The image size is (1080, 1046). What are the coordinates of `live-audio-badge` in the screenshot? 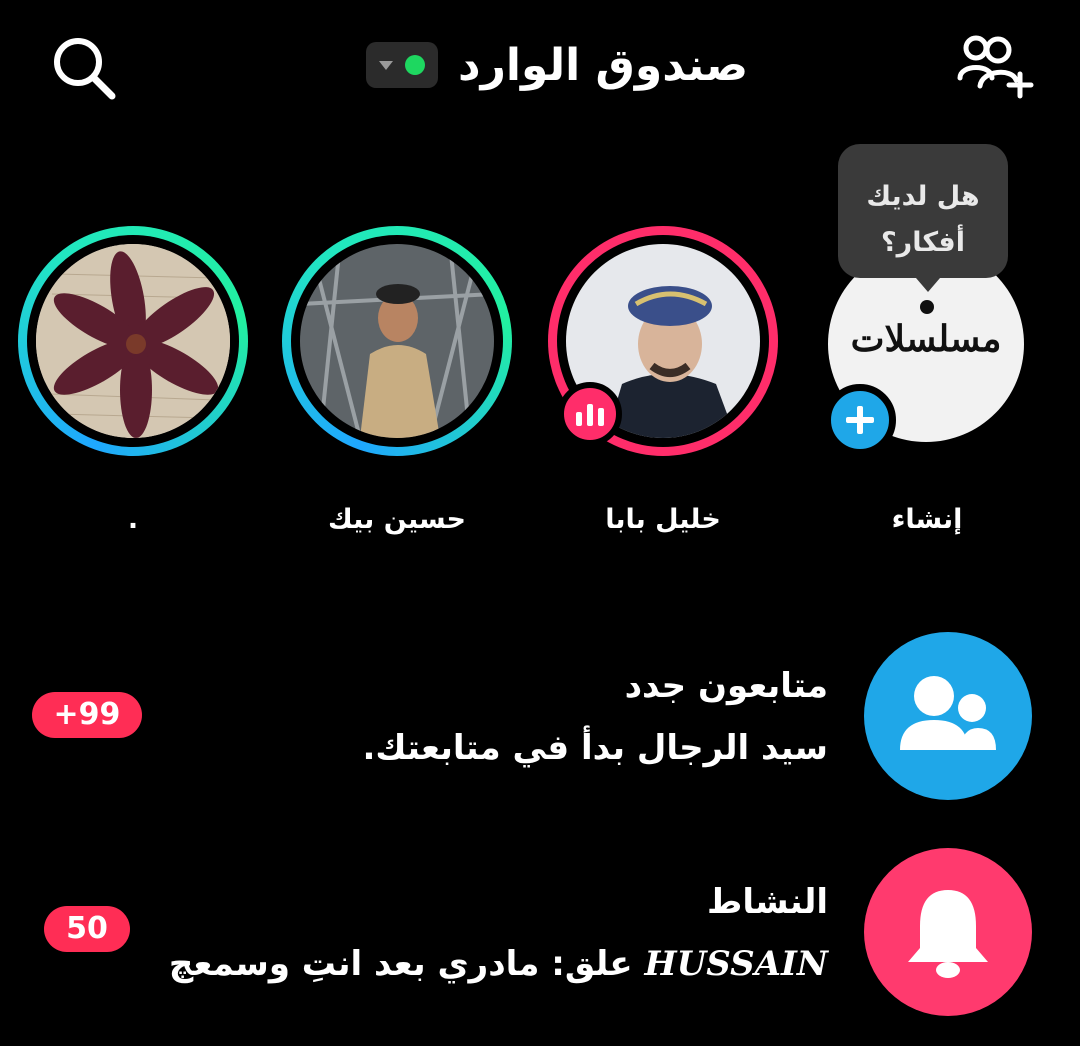 It's located at (590, 414).